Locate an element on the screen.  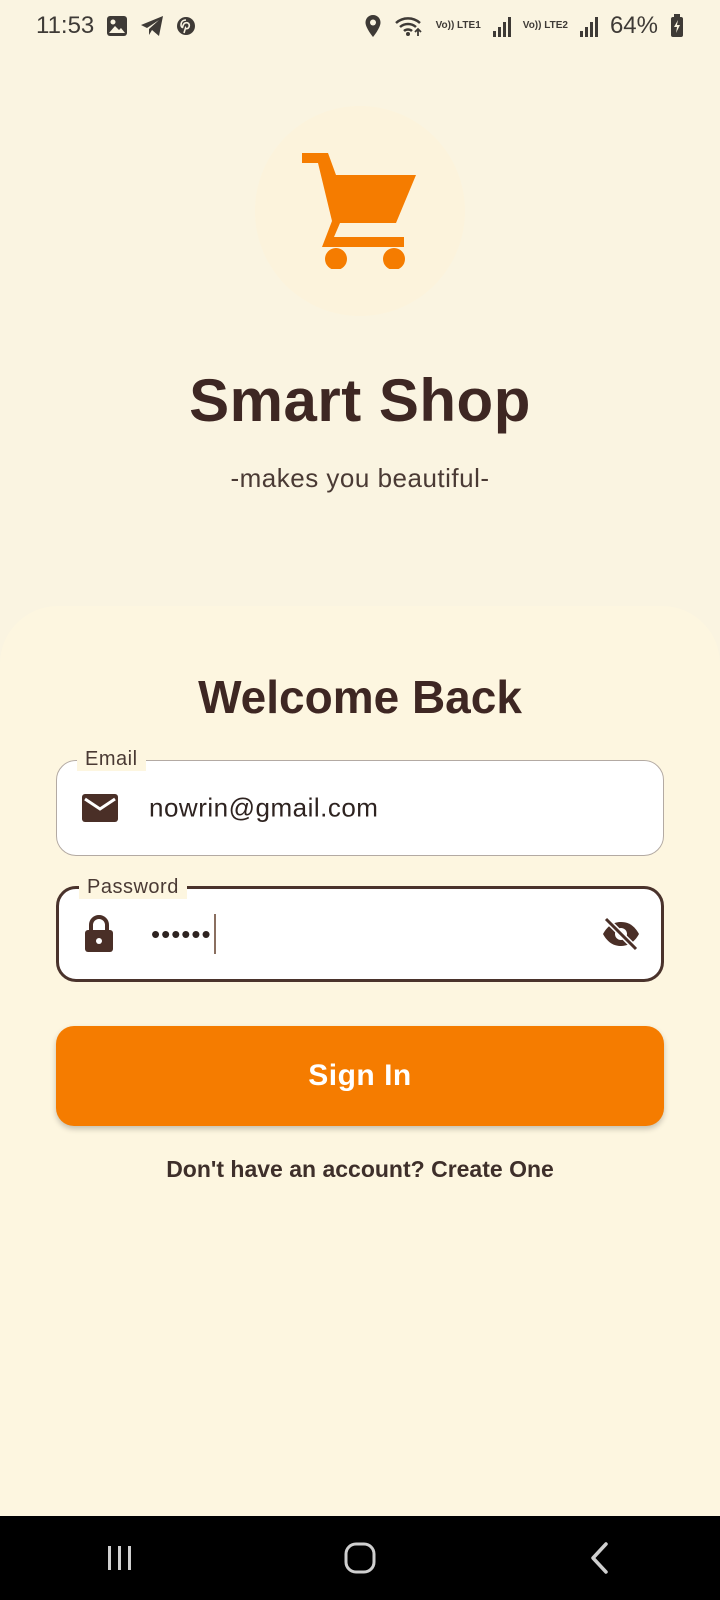
logo-container is located at coordinates (360, 211).